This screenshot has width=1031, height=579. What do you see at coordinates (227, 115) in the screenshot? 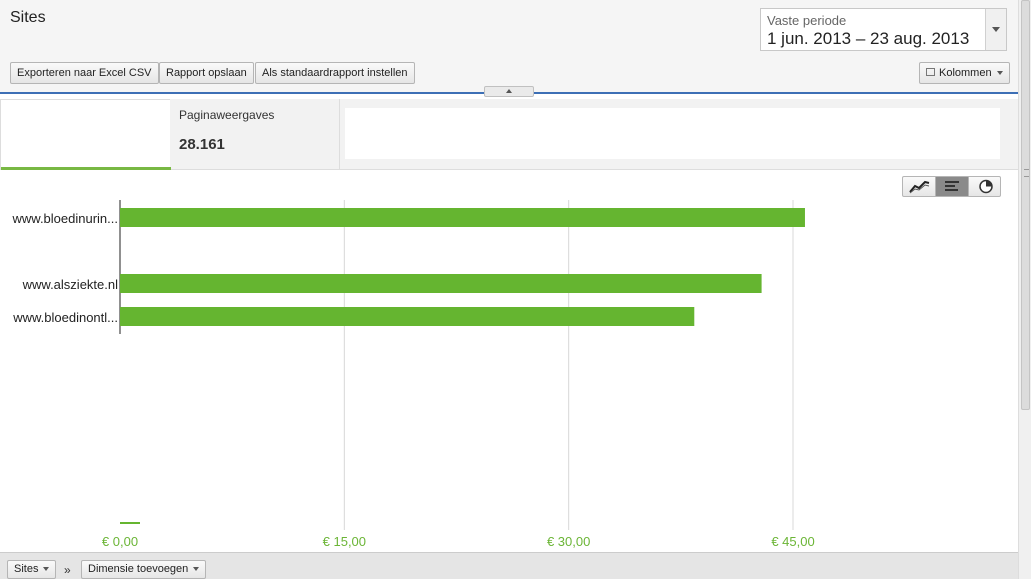
I see `metric-label: Paginaweergaves` at bounding box center [227, 115].